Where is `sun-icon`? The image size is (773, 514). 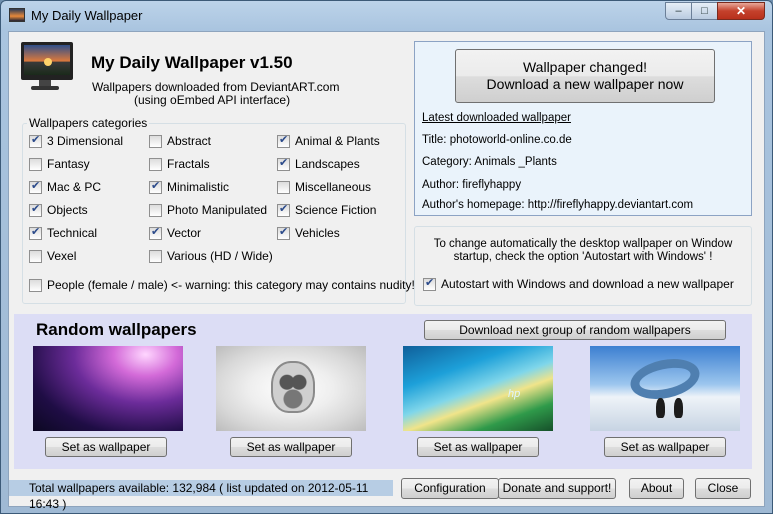
sun-icon is located at coordinates (48, 62).